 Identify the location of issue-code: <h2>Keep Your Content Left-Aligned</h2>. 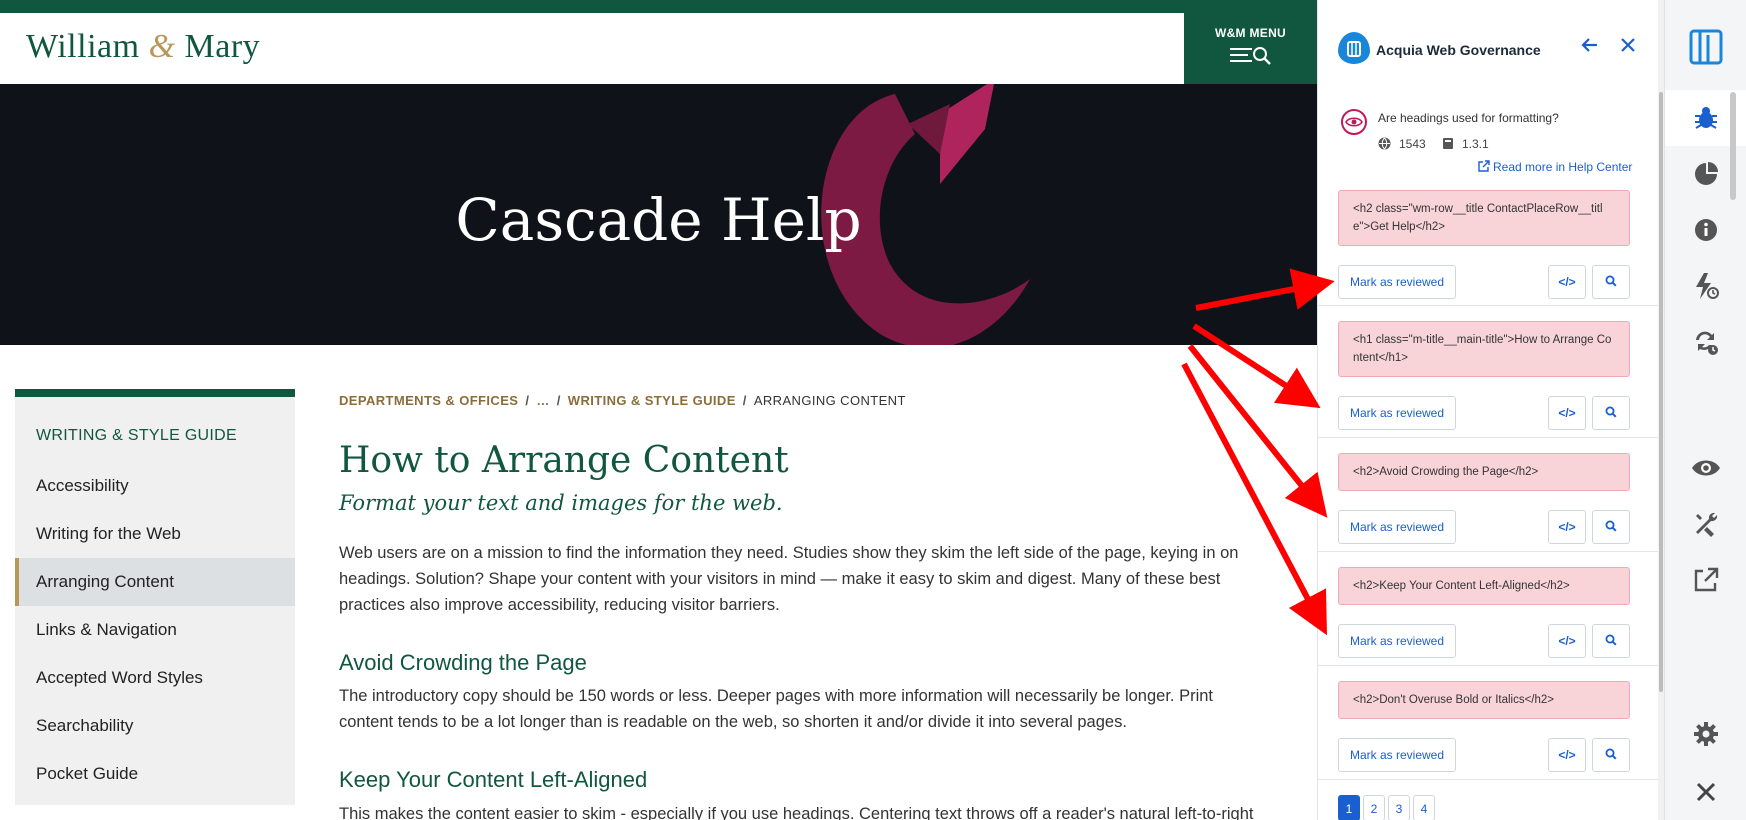
(1484, 586).